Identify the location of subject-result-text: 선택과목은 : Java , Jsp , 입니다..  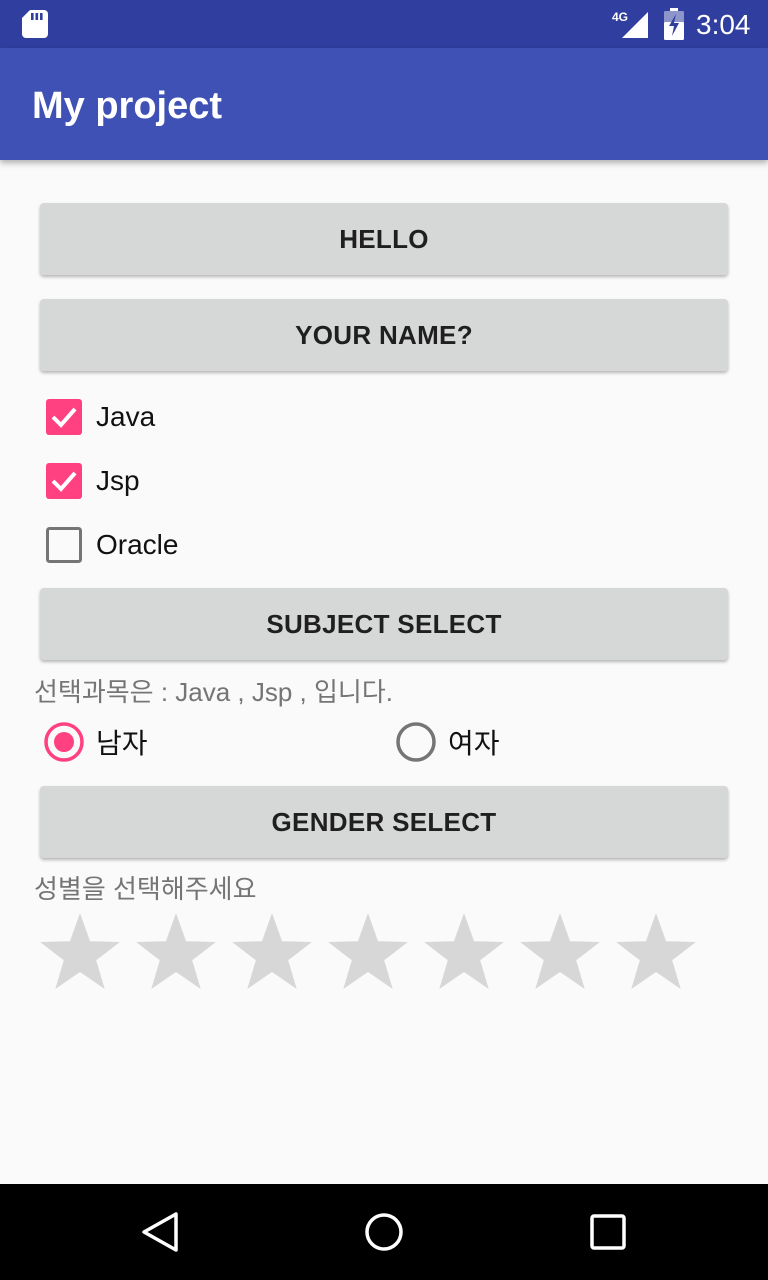
(213, 692).